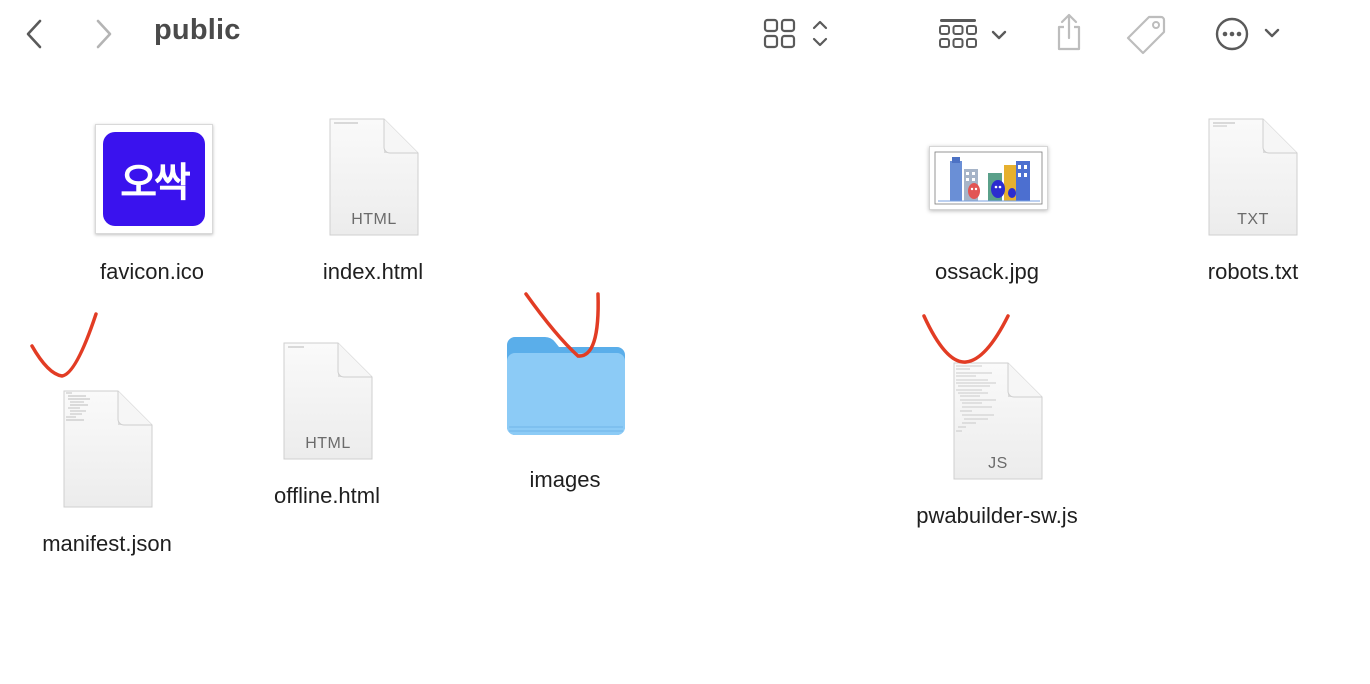 Image resolution: width=1370 pixels, height=684 pixels. I want to click on share-button, so click(1069, 32).